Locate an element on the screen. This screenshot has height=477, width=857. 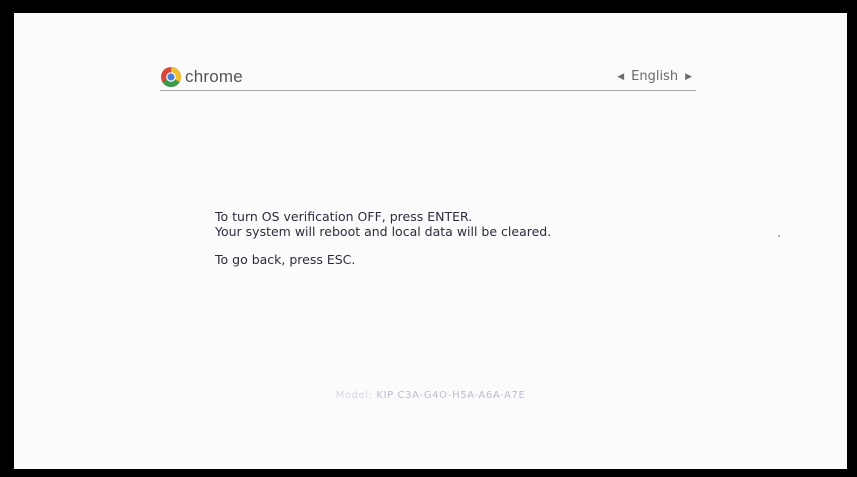
chrome-brand: chrome is located at coordinates (201, 77).